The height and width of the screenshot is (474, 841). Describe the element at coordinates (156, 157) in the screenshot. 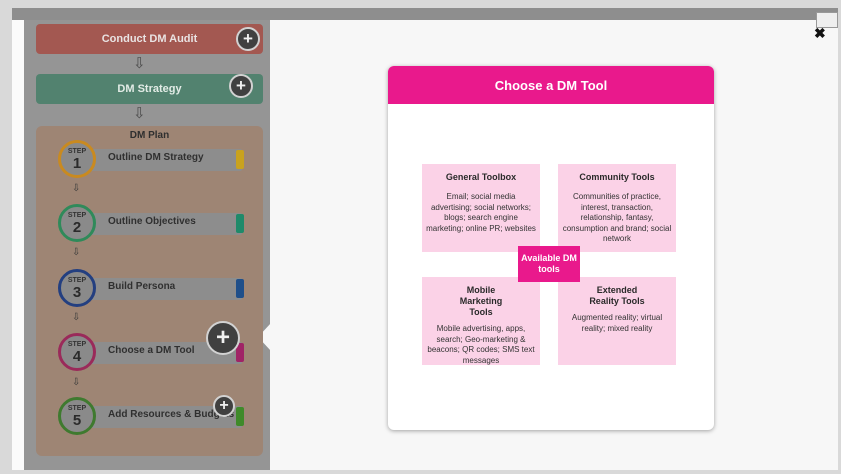

I see `step-label: Outline DM Strategy` at that location.